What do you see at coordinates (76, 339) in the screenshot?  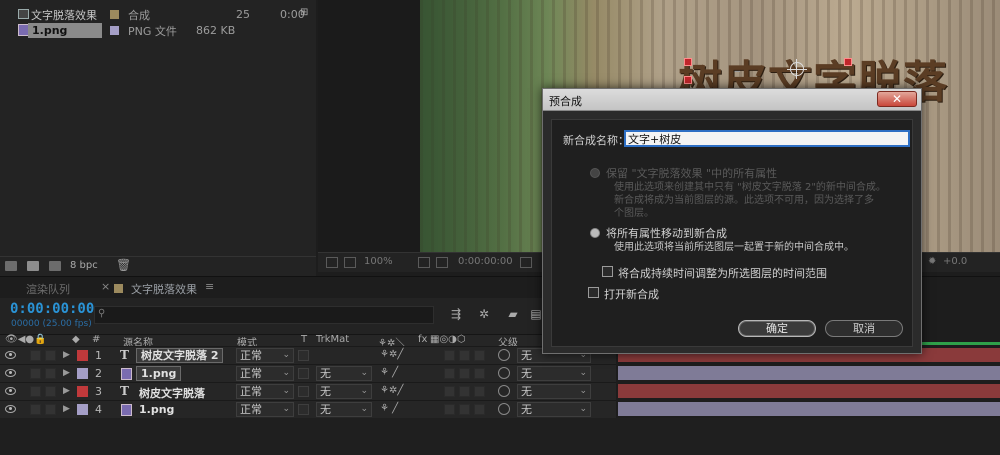 I see `label-column-icon: ◆` at bounding box center [76, 339].